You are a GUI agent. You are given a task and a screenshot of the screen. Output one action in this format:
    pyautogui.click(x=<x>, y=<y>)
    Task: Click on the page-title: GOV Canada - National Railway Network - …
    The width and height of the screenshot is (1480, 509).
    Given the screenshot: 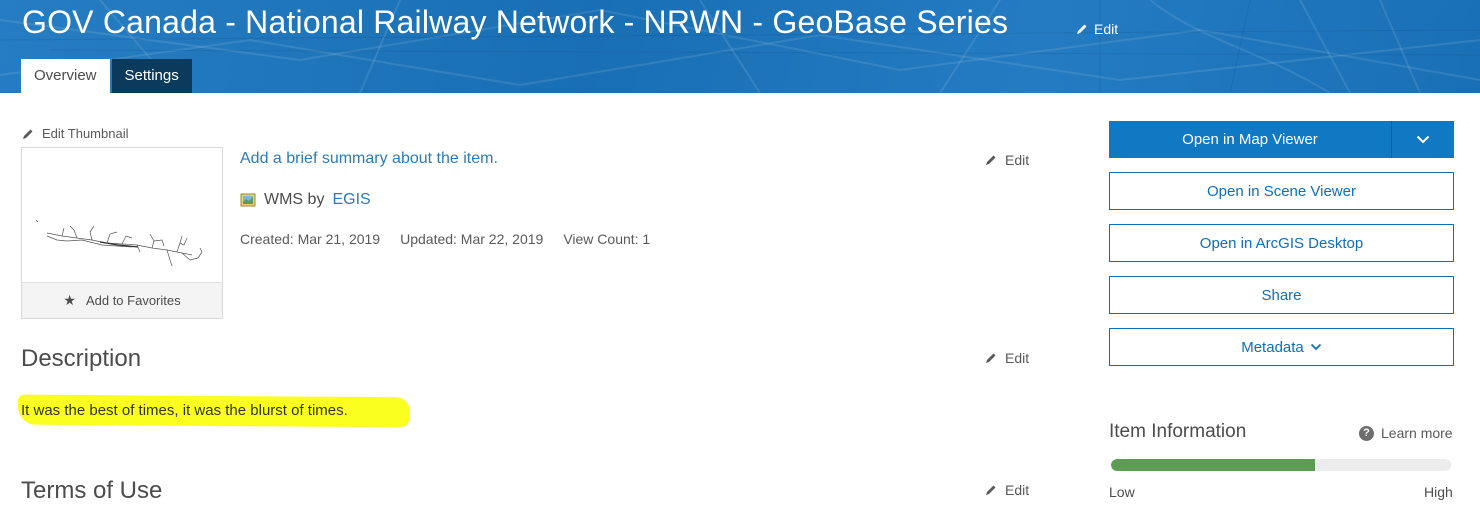 What is the action you would take?
    pyautogui.click(x=515, y=22)
    